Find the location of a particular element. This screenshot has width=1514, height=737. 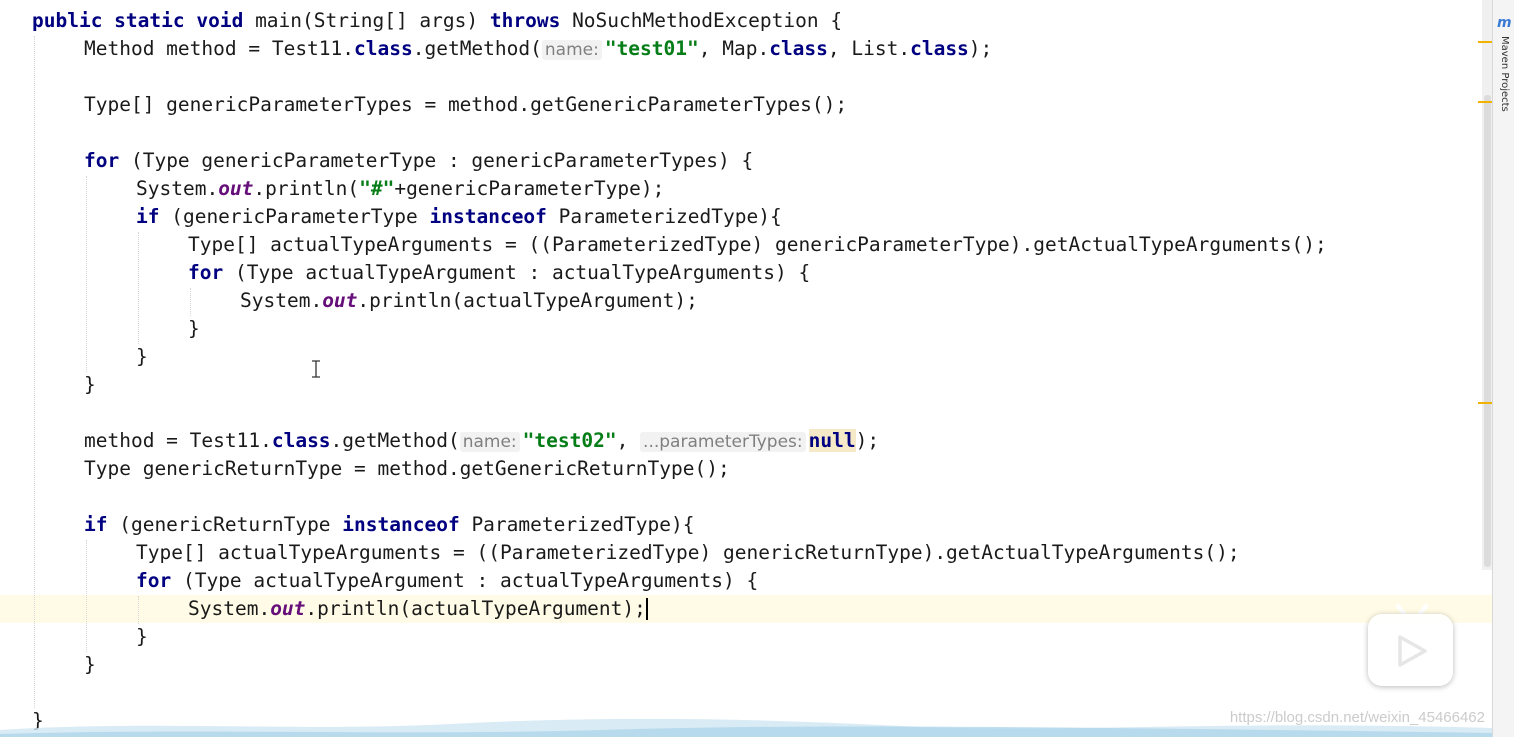

code-token: , Map. is located at coordinates (734, 48).